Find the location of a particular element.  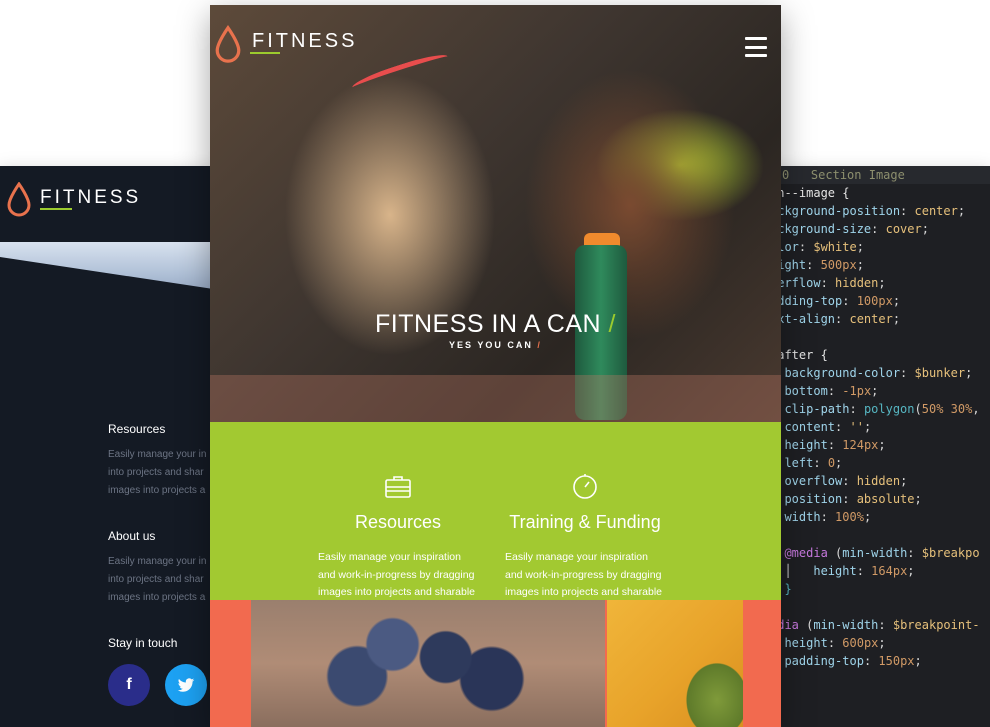

footer-section-title: About us is located at coordinates (132, 536).